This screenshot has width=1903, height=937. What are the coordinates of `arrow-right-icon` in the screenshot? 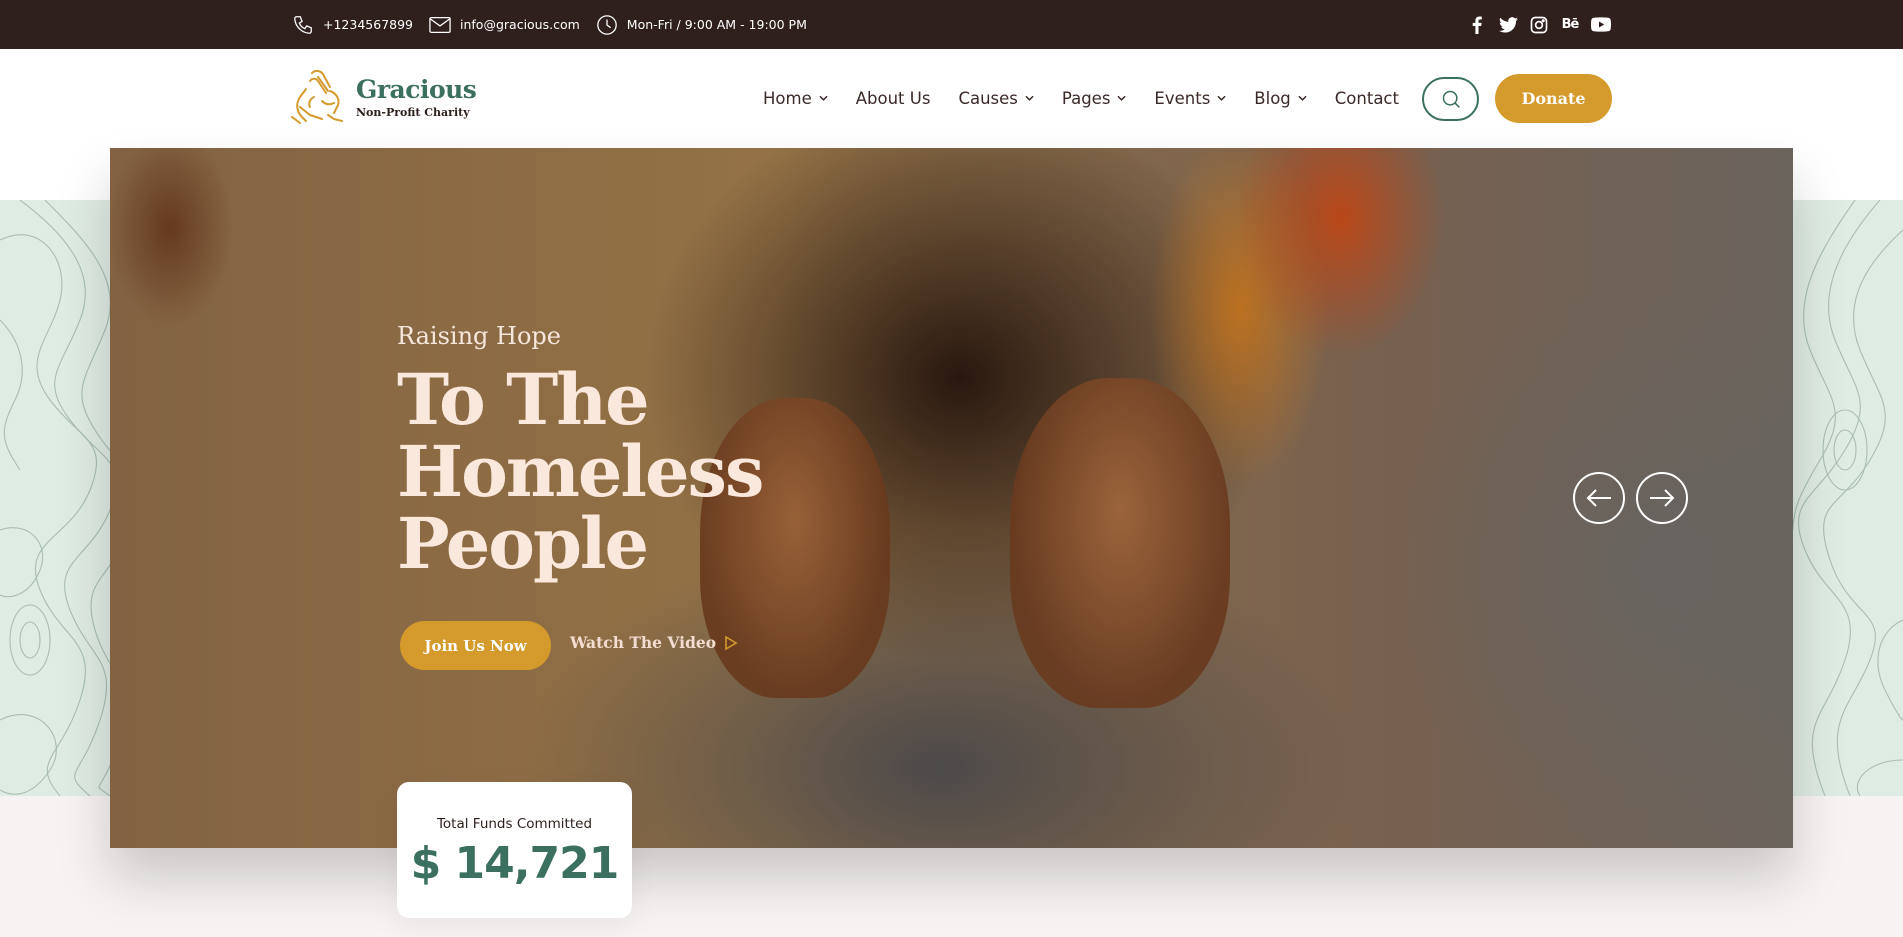 It's located at (1662, 498).